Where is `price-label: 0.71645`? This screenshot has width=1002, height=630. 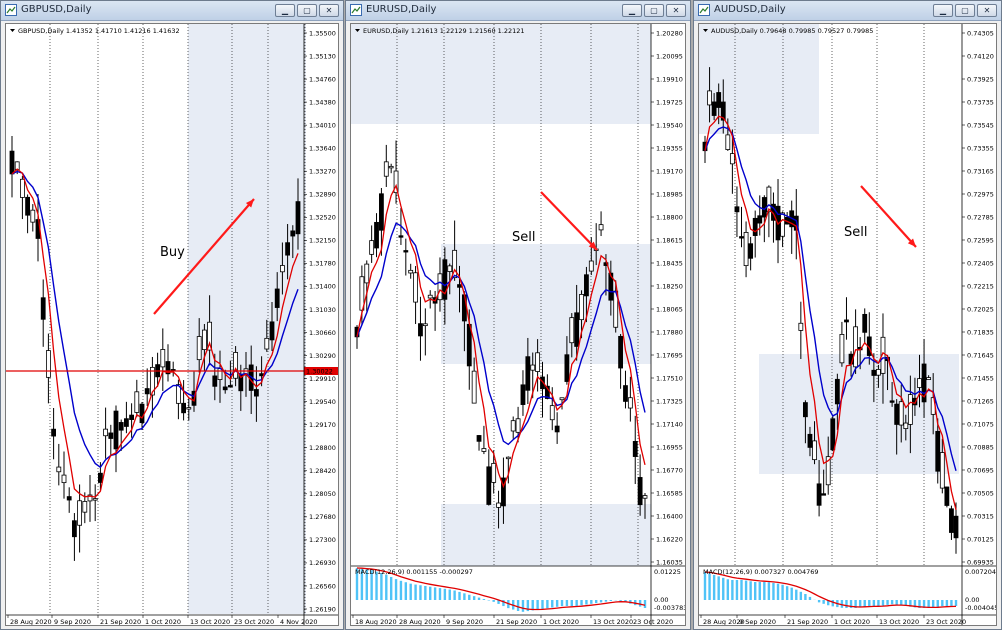 price-label: 0.71645 is located at coordinates (980, 355).